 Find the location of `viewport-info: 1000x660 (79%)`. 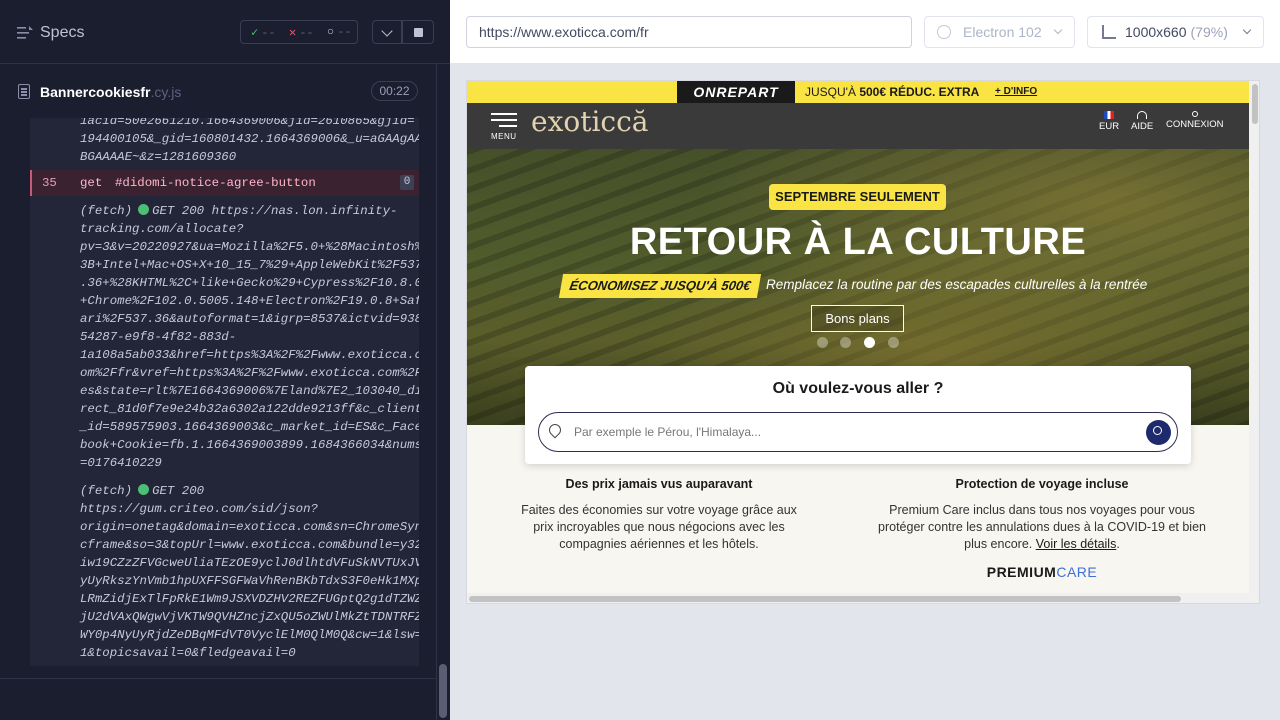

viewport-info: 1000x660 (79%) is located at coordinates (1175, 32).